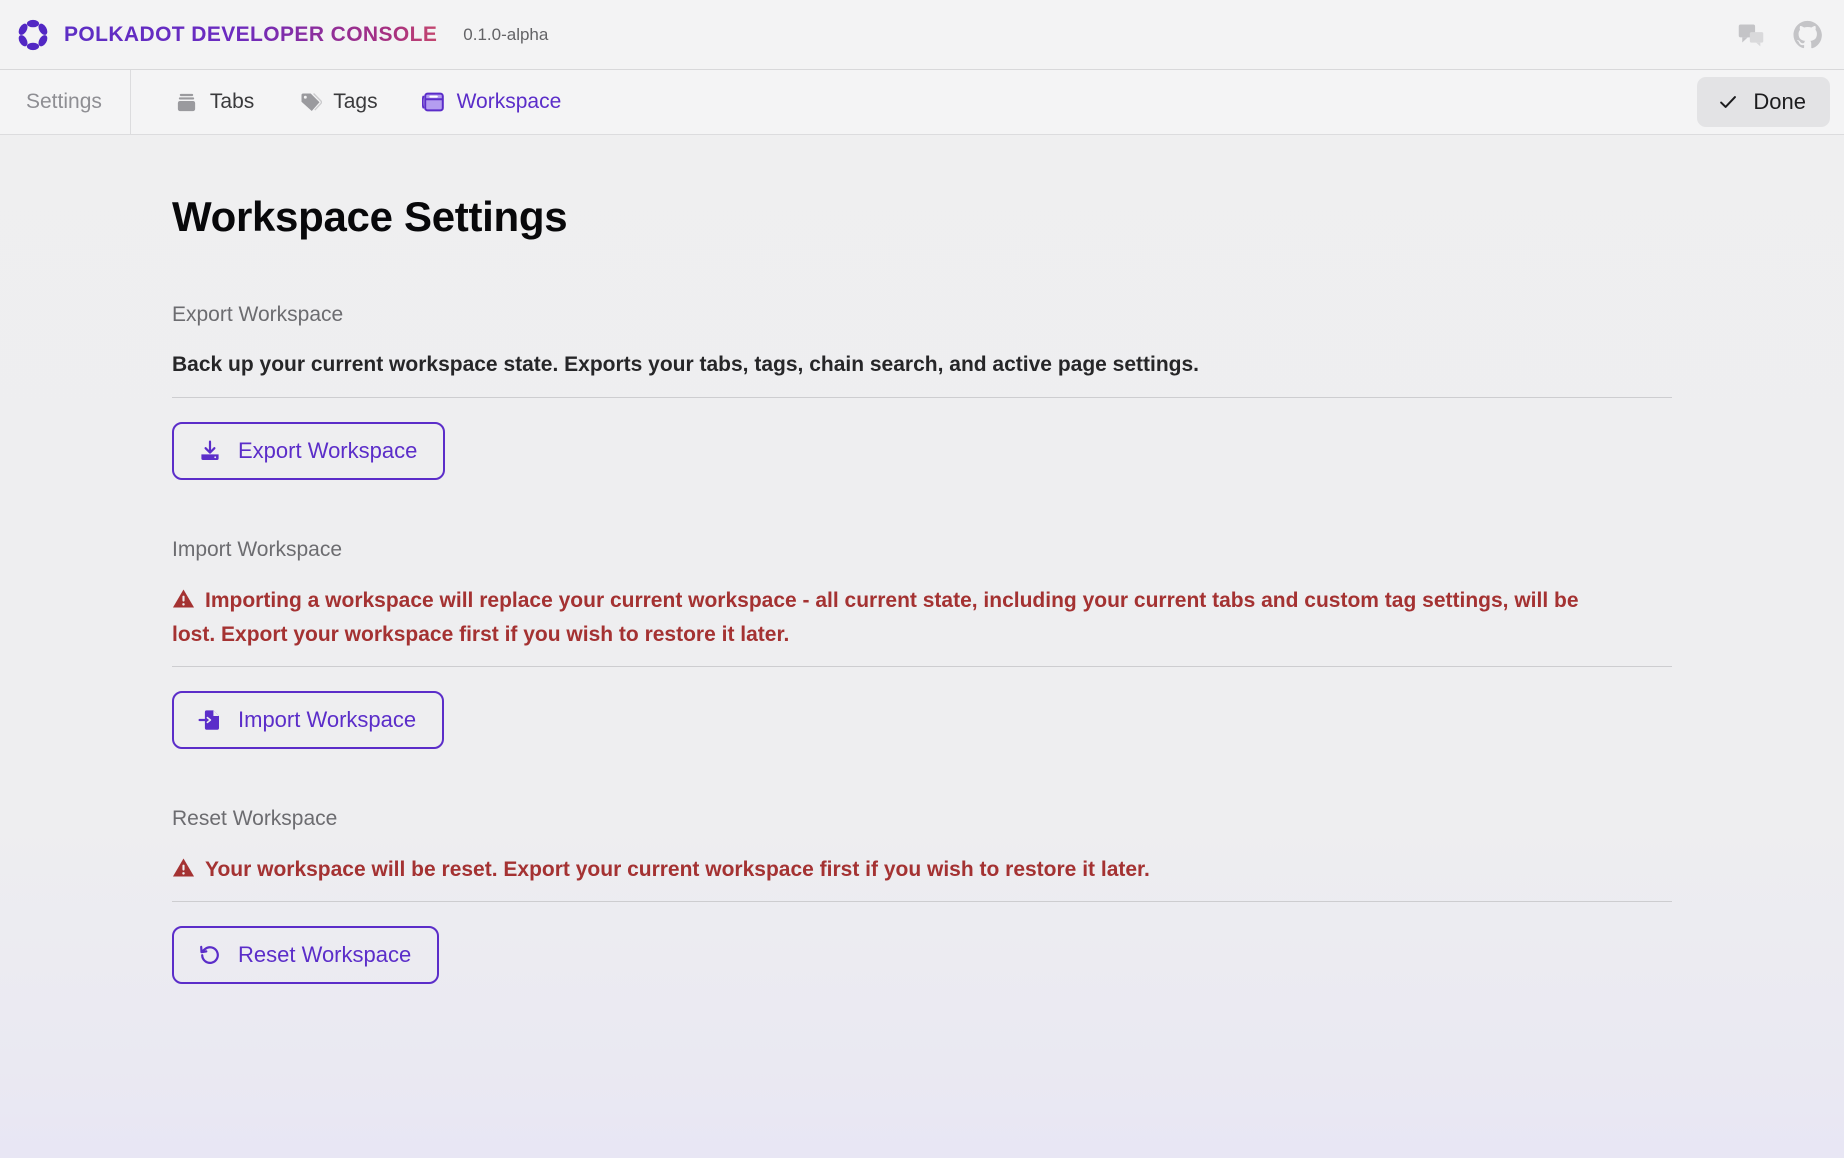 This screenshot has height=1158, width=1844. What do you see at coordinates (922, 102) in the screenshot?
I see `settings-toolbar: Settings Tabs Tags Workspace Done` at bounding box center [922, 102].